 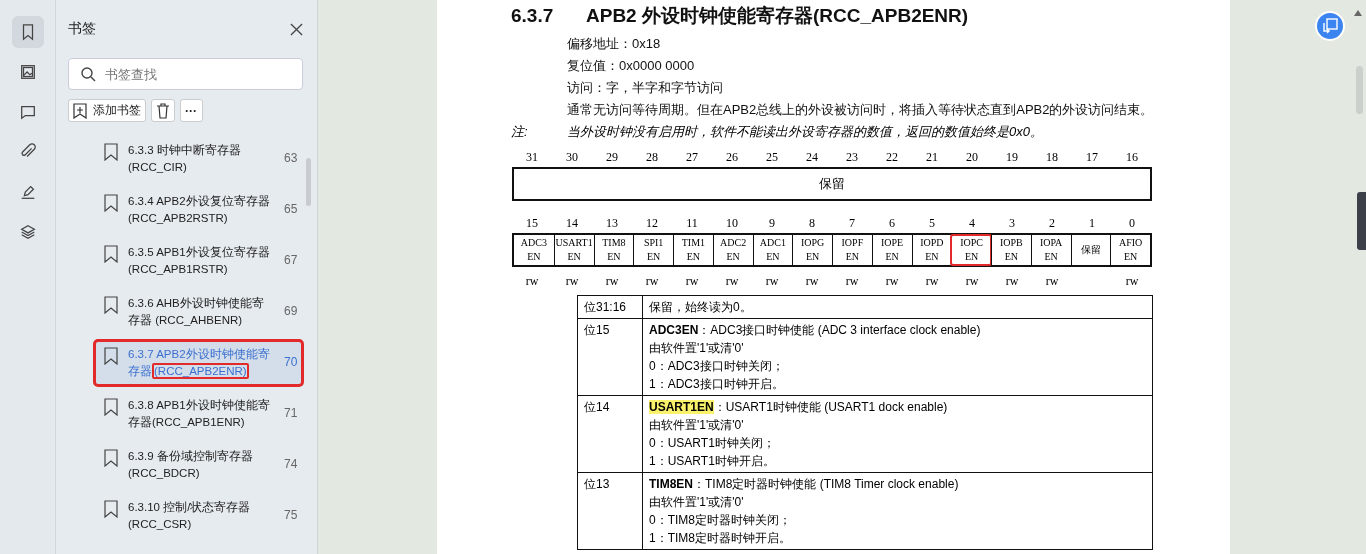 I want to click on bit-number: 14, so click(x=572, y=223).